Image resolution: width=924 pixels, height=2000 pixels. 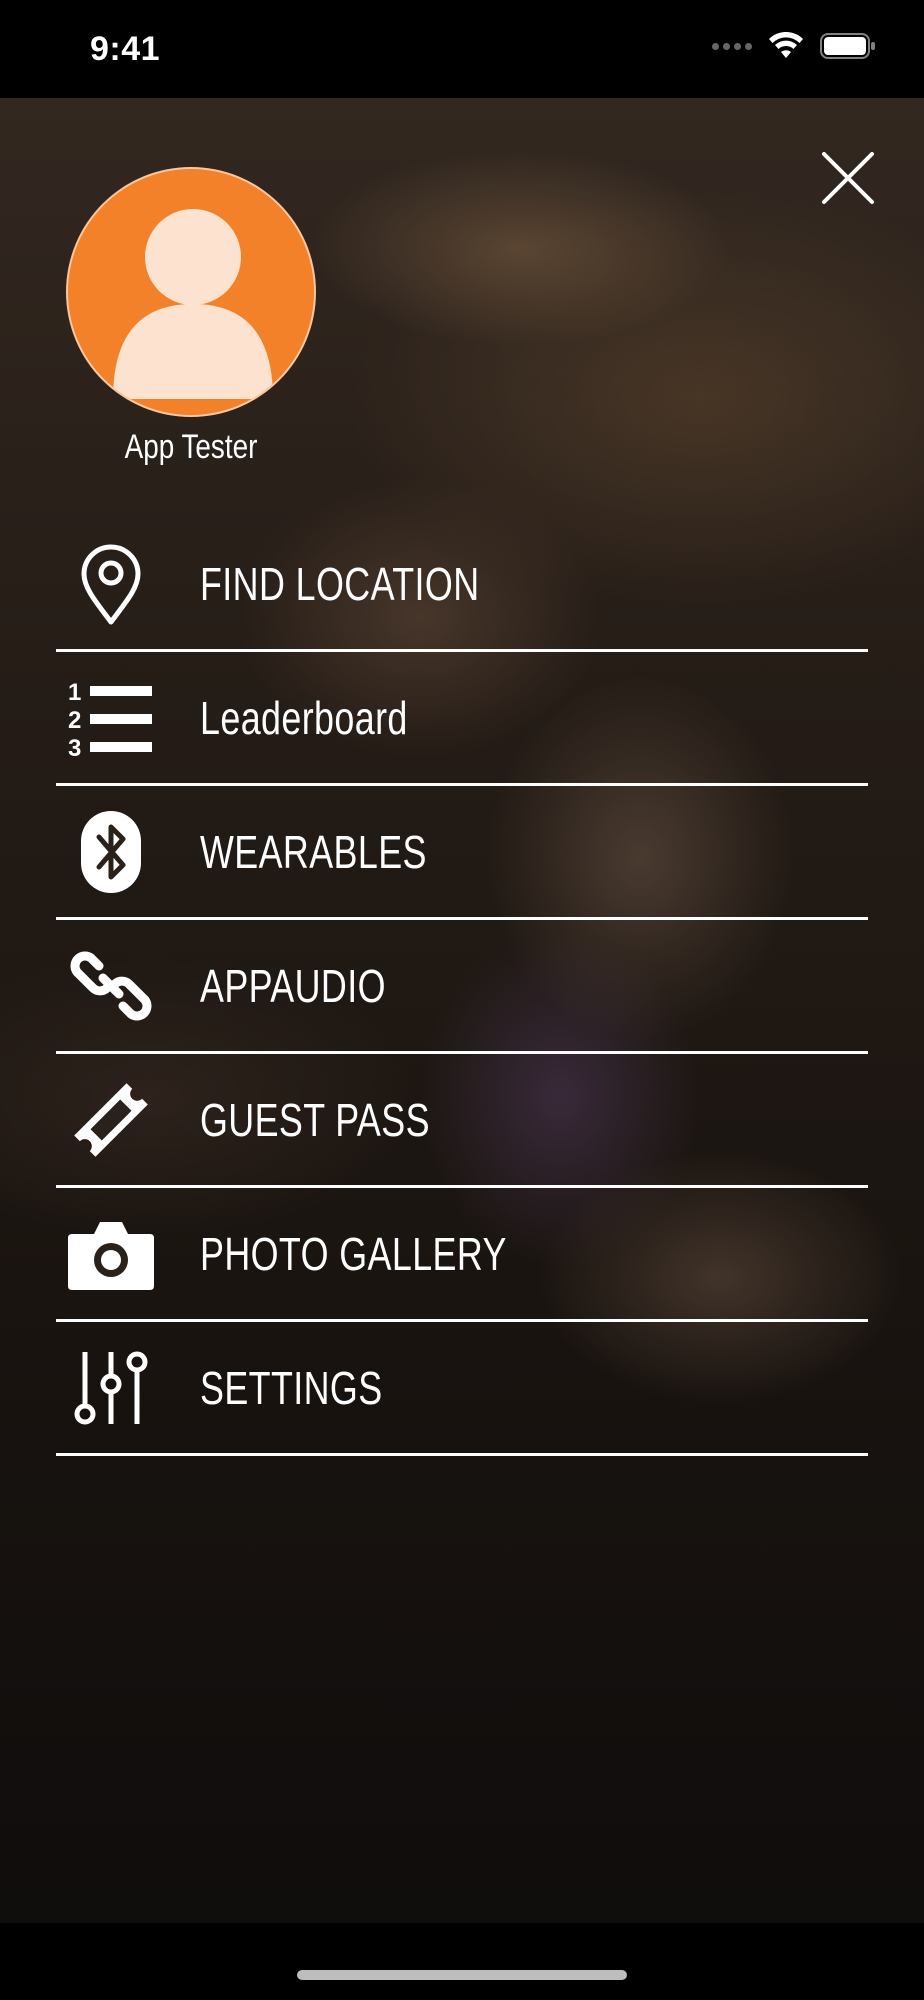 What do you see at coordinates (125, 49) in the screenshot?
I see `status-time: 9:41` at bounding box center [125, 49].